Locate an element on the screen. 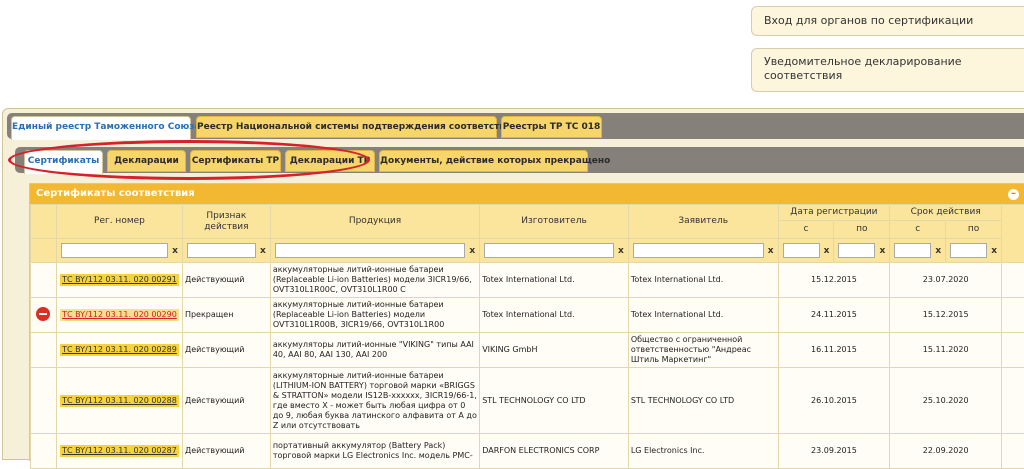 The image size is (1024, 469). col-manufacturer: Изготовитель is located at coordinates (554, 222).